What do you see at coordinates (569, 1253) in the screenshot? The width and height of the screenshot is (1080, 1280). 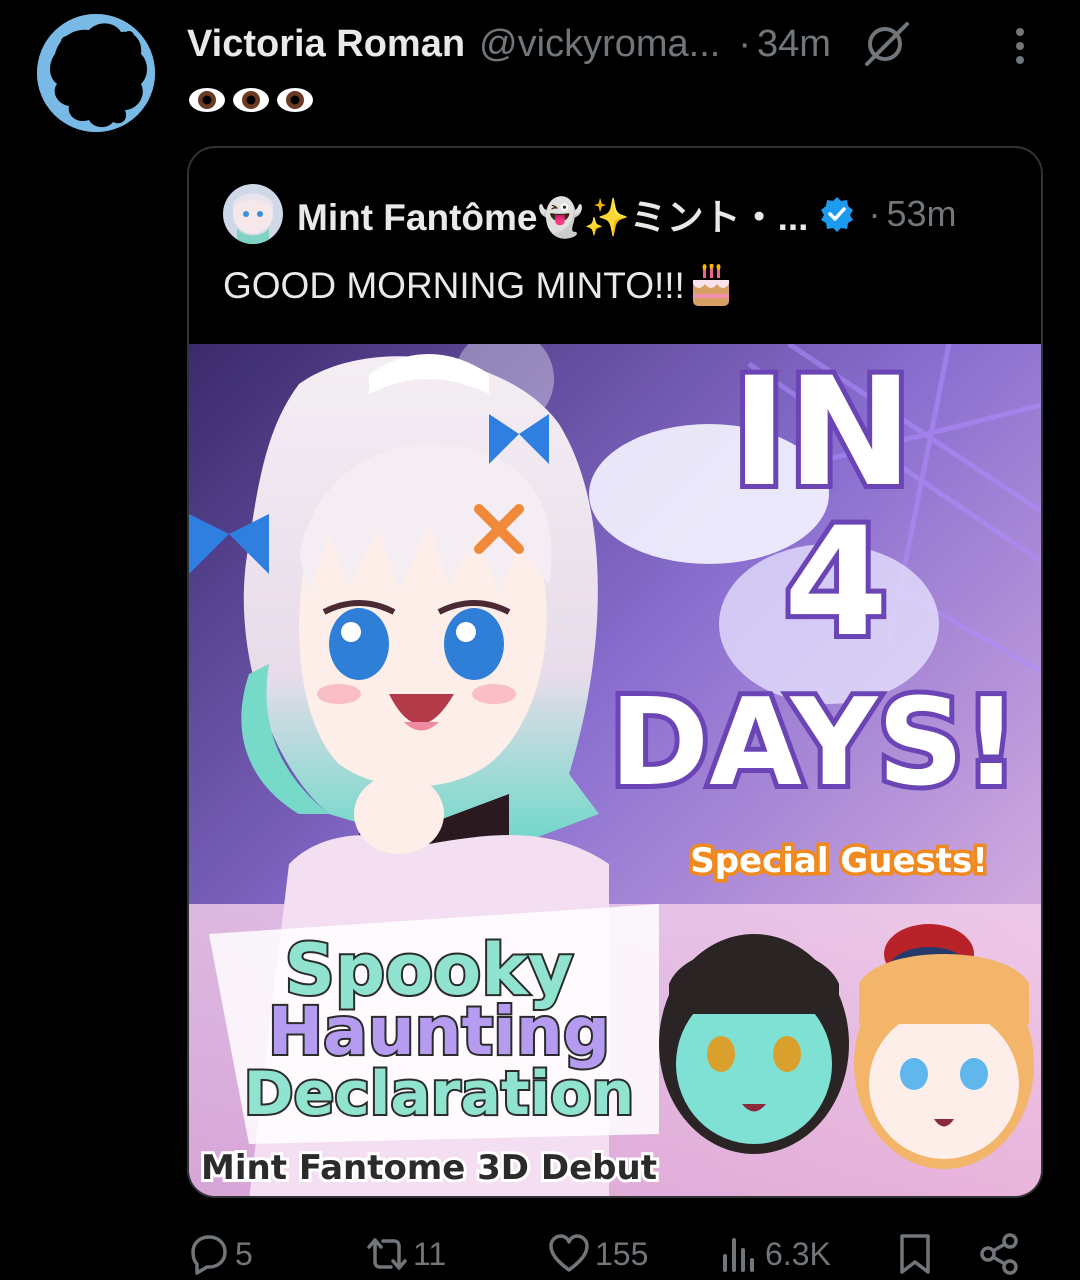 I see `heart-icon` at bounding box center [569, 1253].